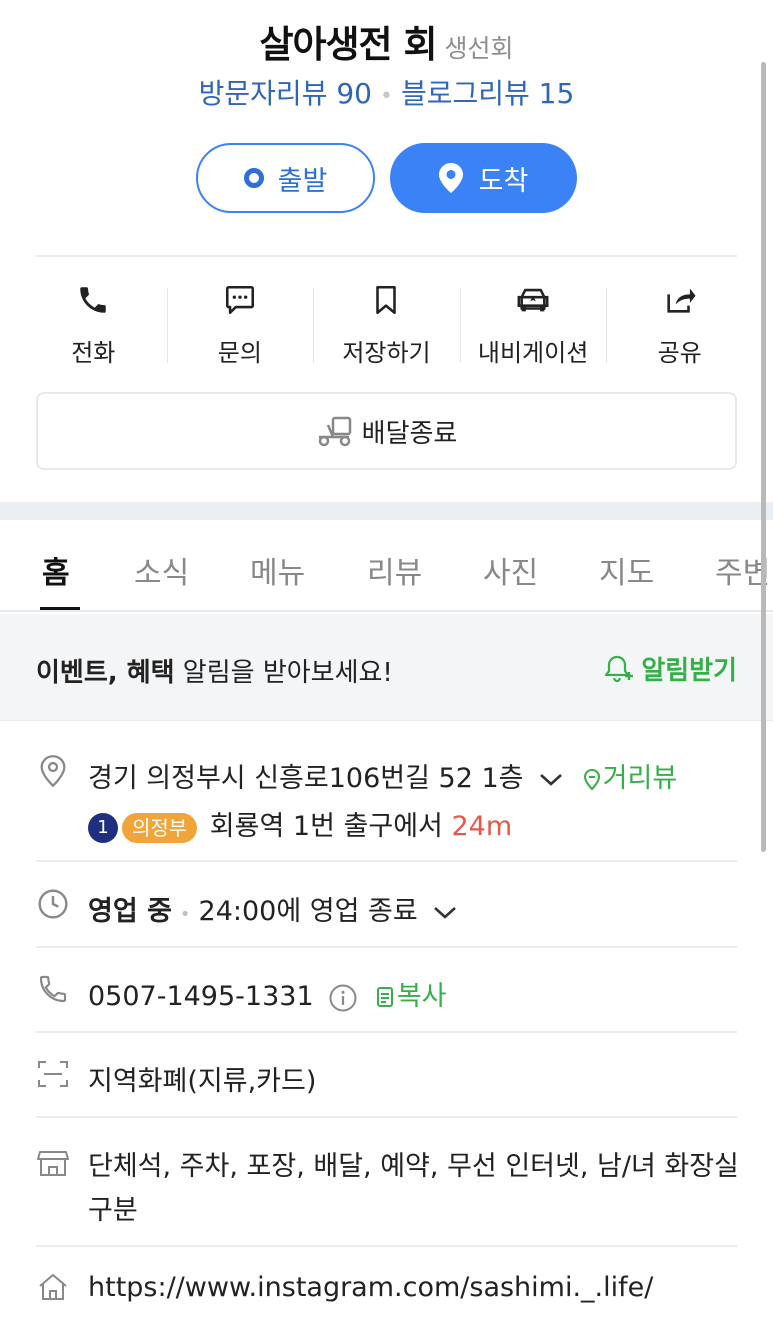  Describe the element at coordinates (348, 44) in the screenshot. I see `place-name: 살아생전 회` at that location.